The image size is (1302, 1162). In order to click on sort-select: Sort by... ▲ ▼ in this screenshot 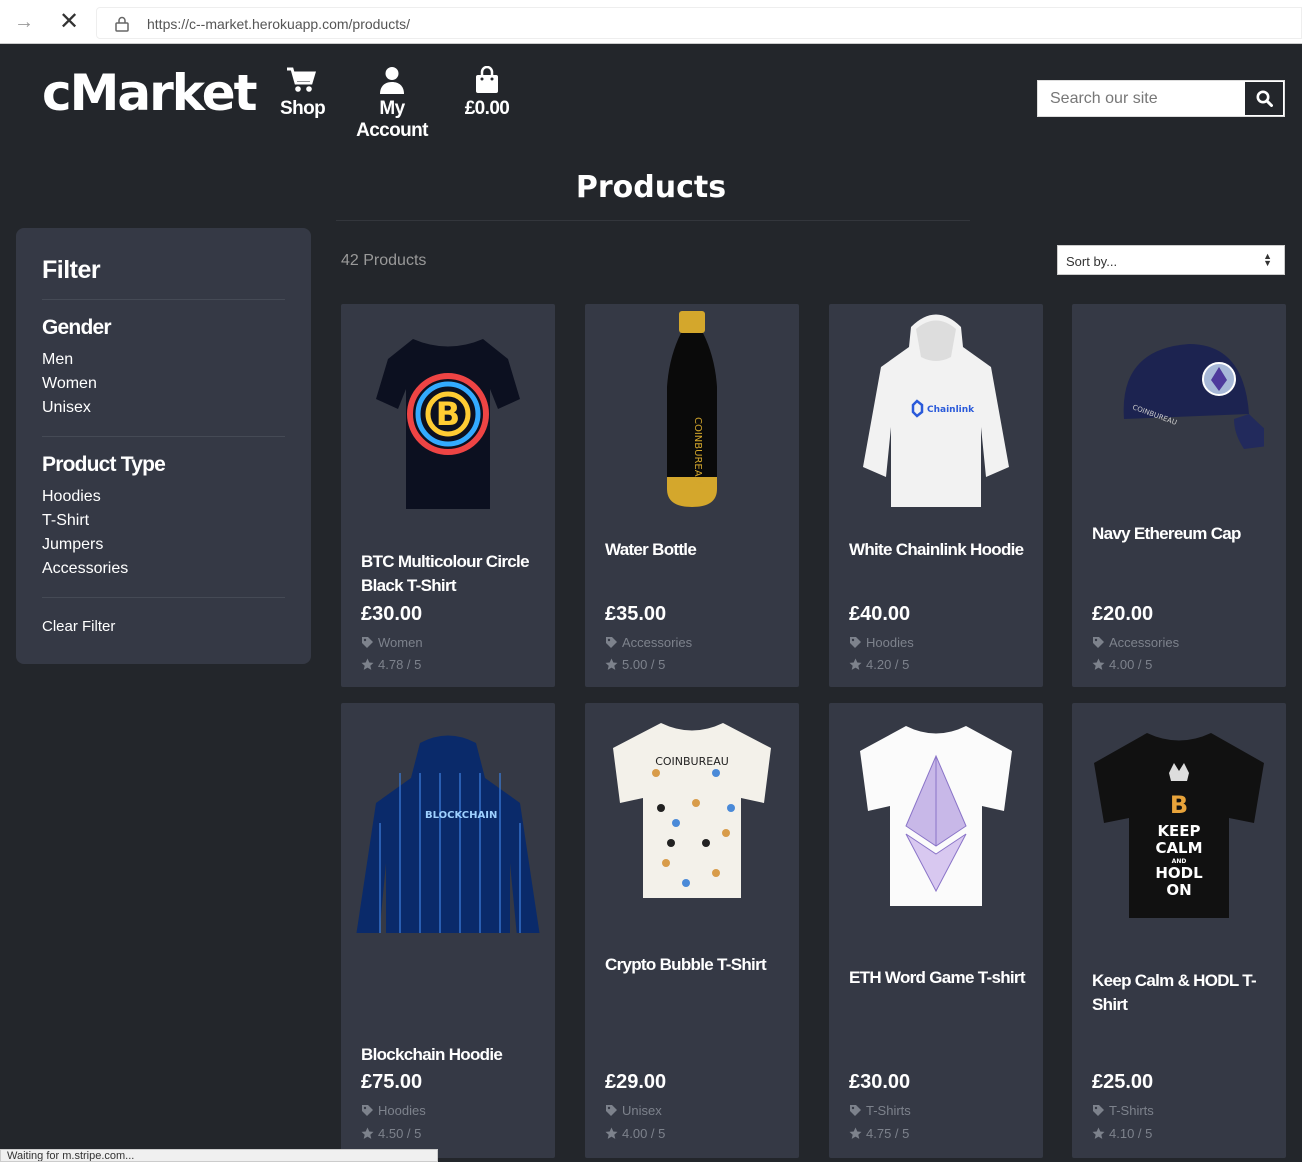, I will do `click(1171, 260)`.